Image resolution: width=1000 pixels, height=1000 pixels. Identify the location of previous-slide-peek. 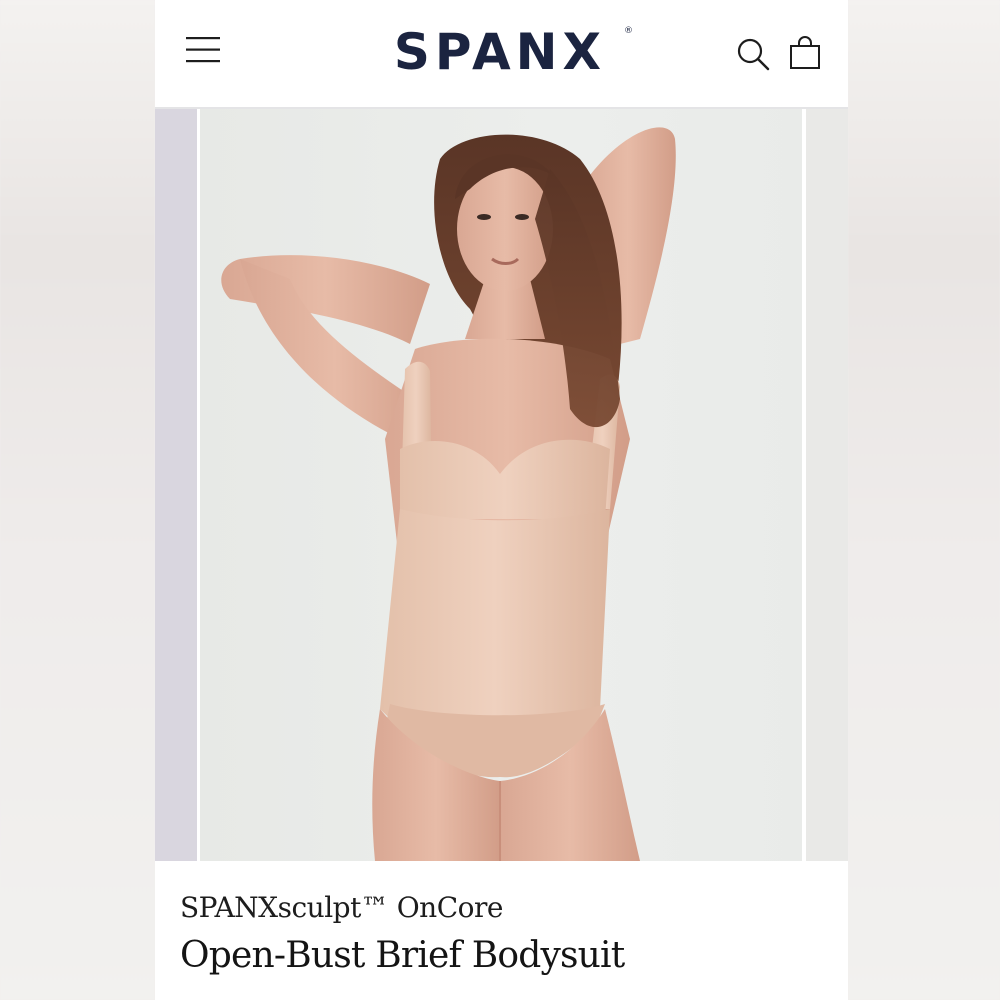
(176, 485).